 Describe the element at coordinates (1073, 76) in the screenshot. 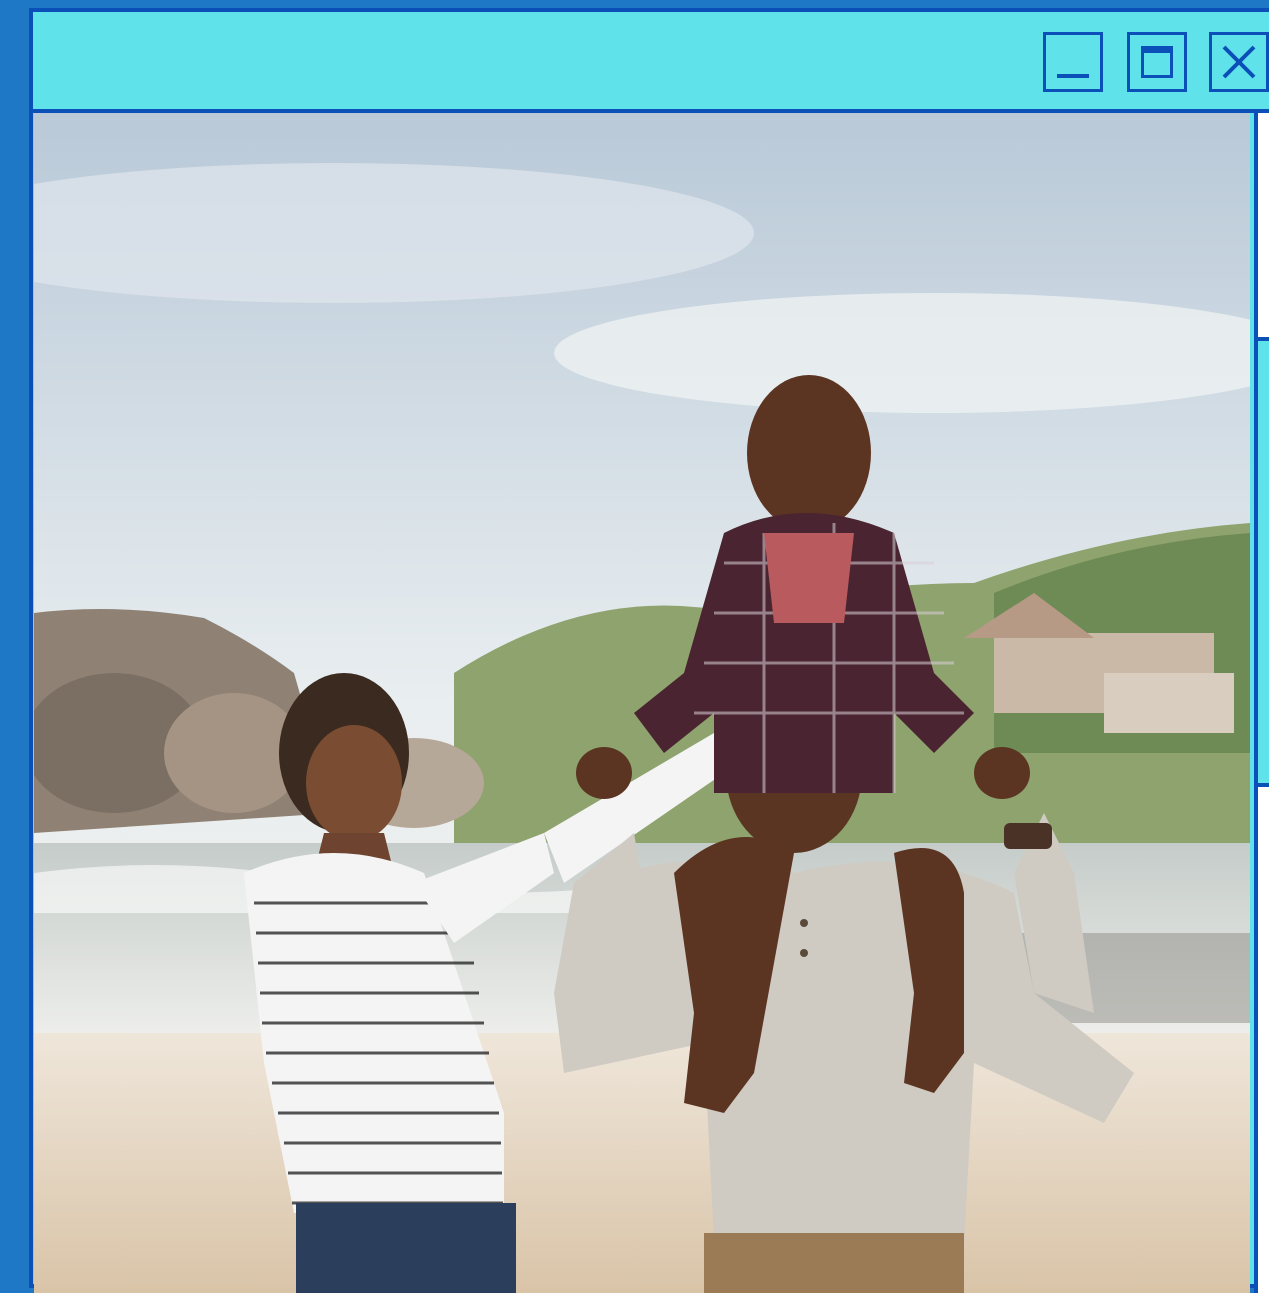

I see `minimize-icon` at that location.